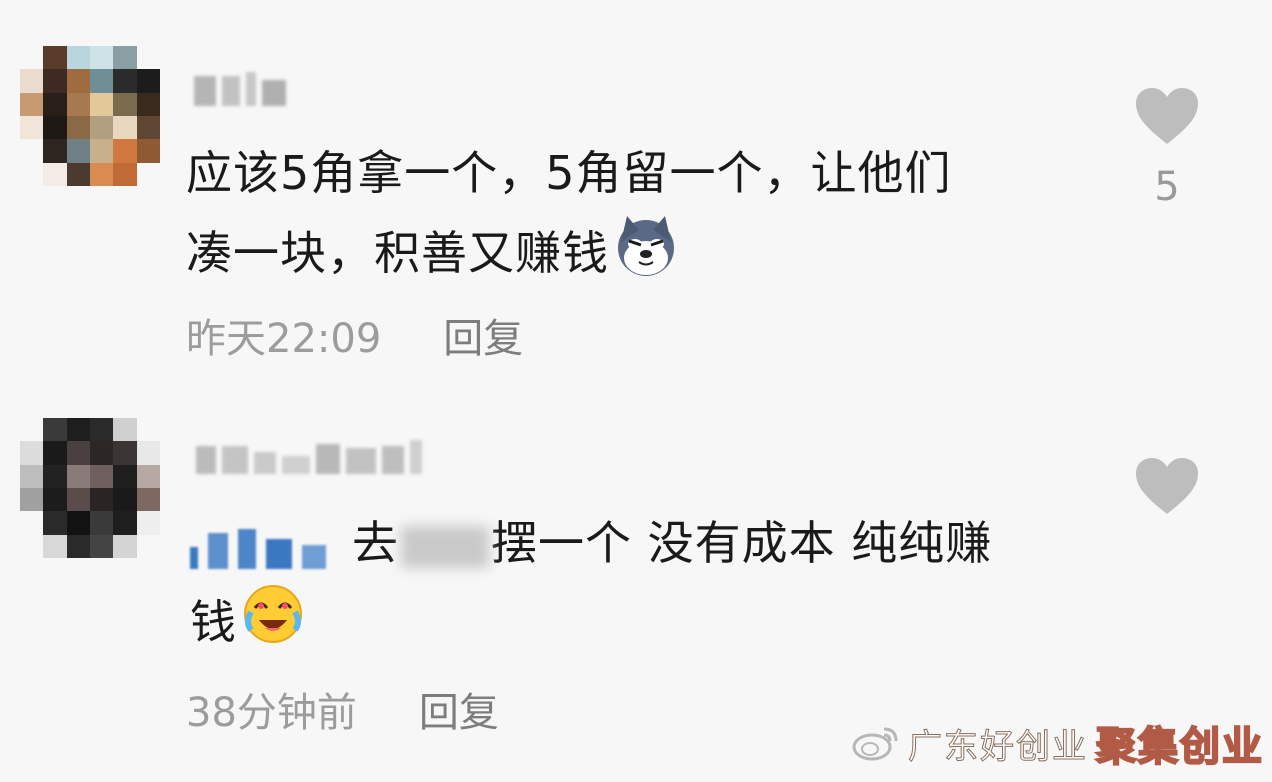 The image size is (1272, 782). I want to click on watermark: 广东好创业 聚集创业, so click(1057, 743).